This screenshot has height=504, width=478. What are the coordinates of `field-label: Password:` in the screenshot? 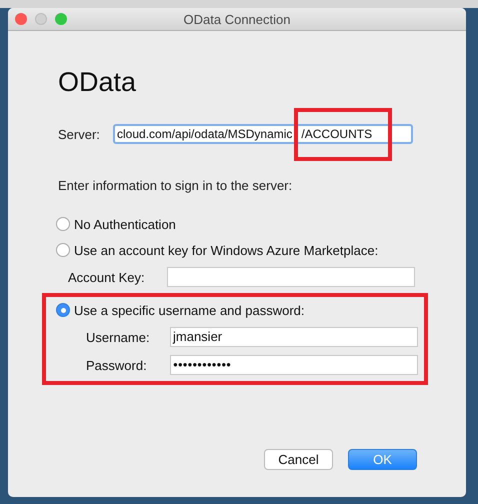 It's located at (117, 365).